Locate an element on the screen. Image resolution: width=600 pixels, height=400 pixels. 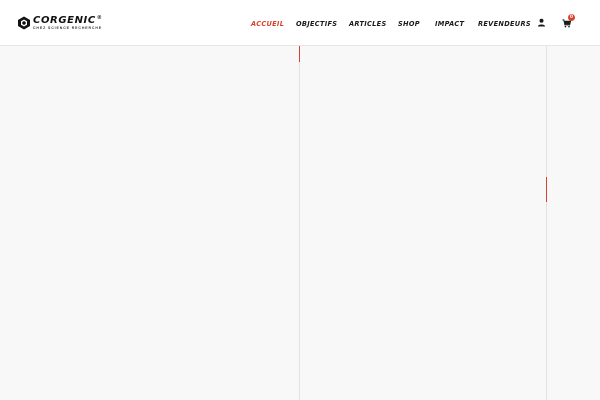
brand-text: CORGENIC® CHEZ SCIENCE RECHERCHE is located at coordinates (68, 22).